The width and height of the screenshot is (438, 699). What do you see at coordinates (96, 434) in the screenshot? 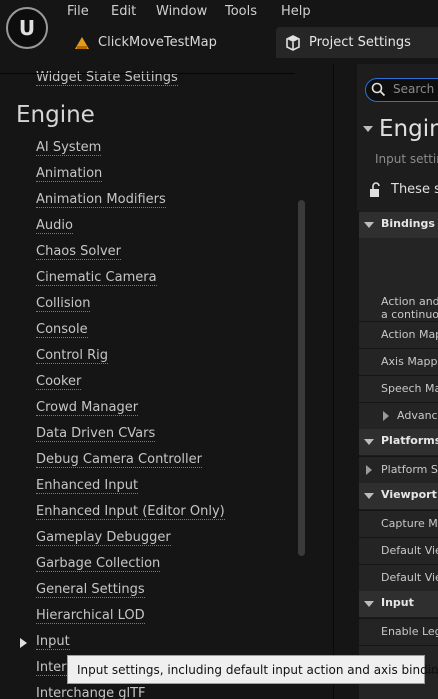
I see `nav-item-data-driven-cvars: Data Driven CVars` at bounding box center [96, 434].